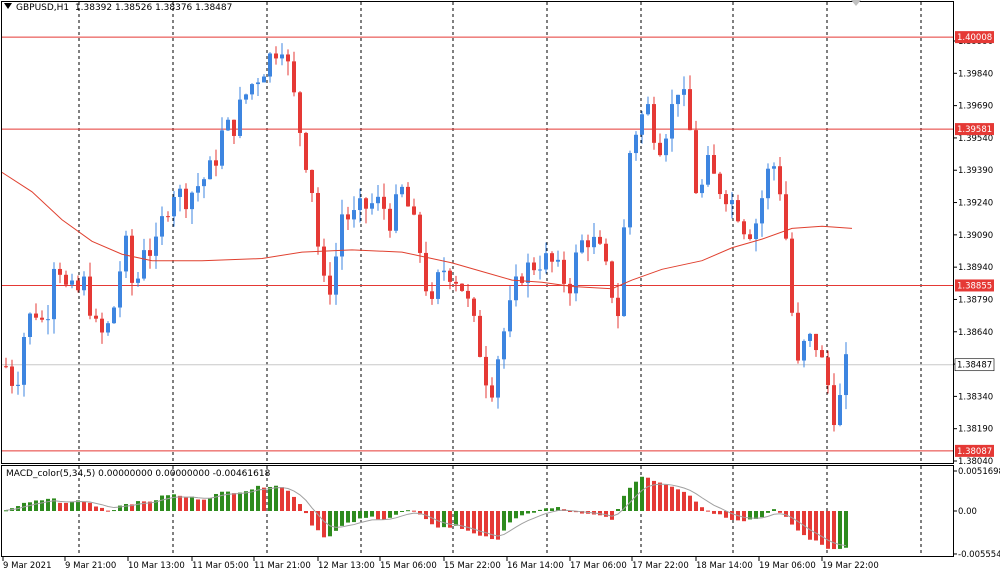 This screenshot has height=580, width=1000. I want to click on time-tick-label: 10 Mar 13:00, so click(156, 566).